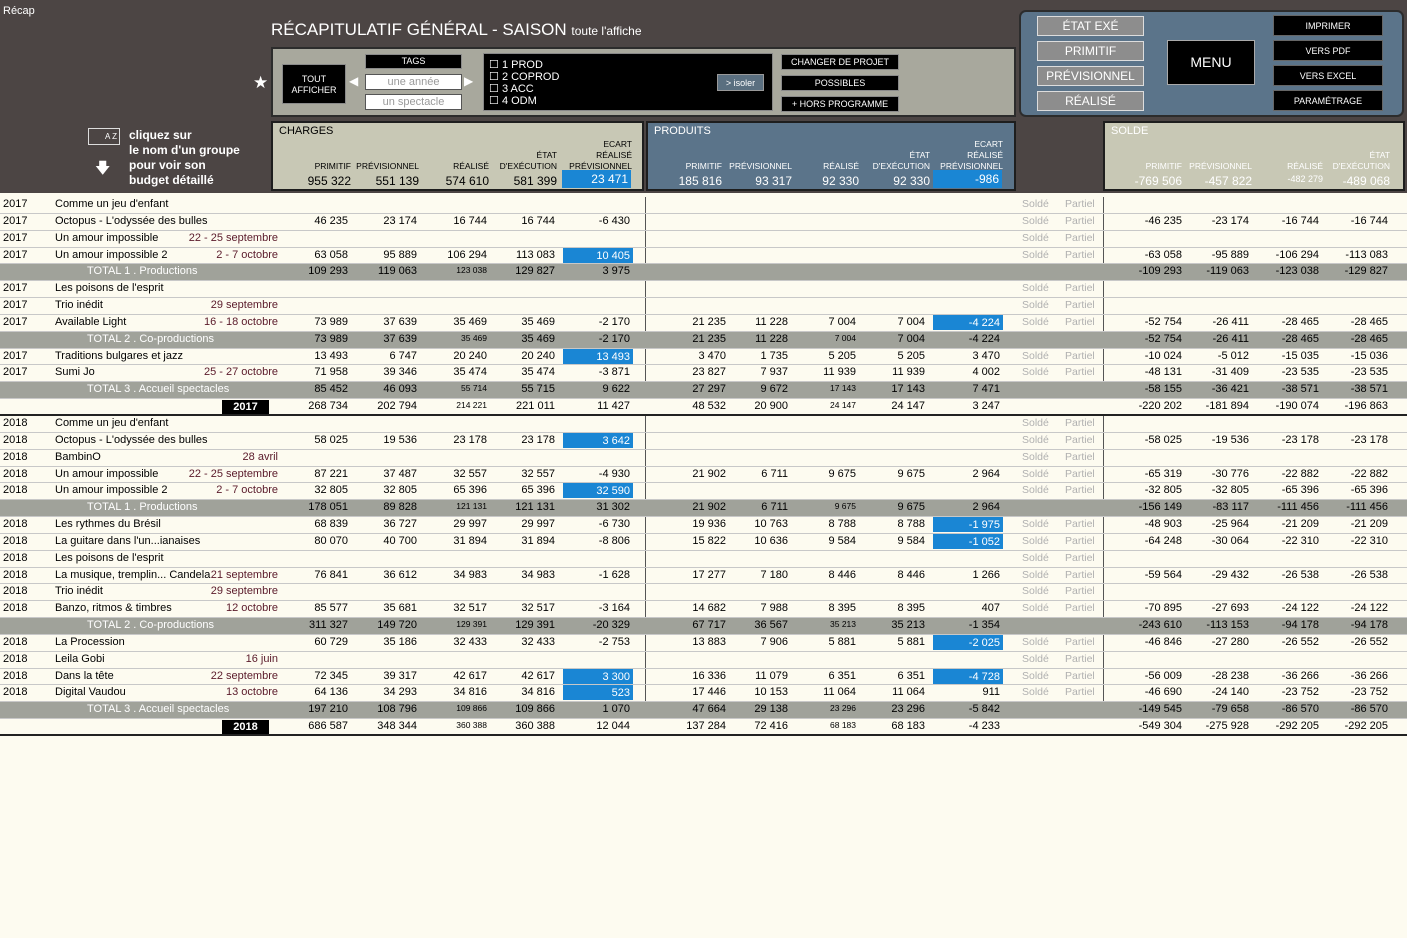  What do you see at coordinates (703, 458) in the screenshot?
I see `table-row: 2018 BambinO 28 avril Soldé Partiel` at bounding box center [703, 458].